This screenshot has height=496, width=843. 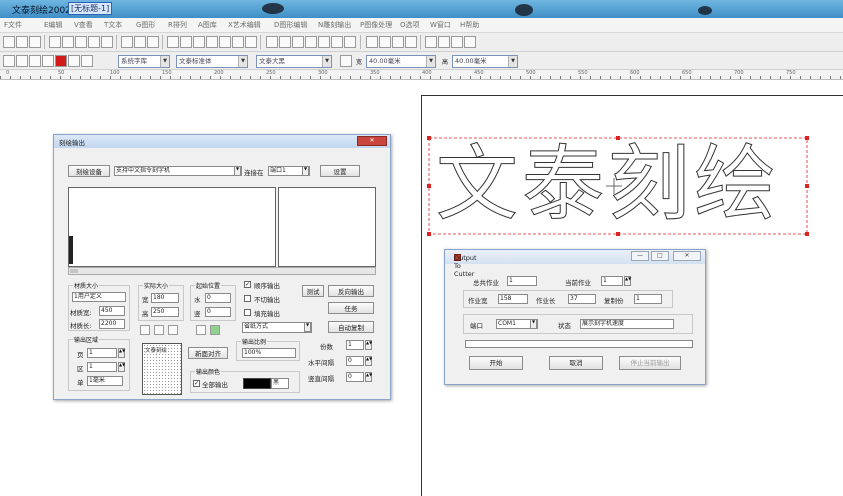 I want to click on mode-select: 省纸方式, so click(x=277, y=327).